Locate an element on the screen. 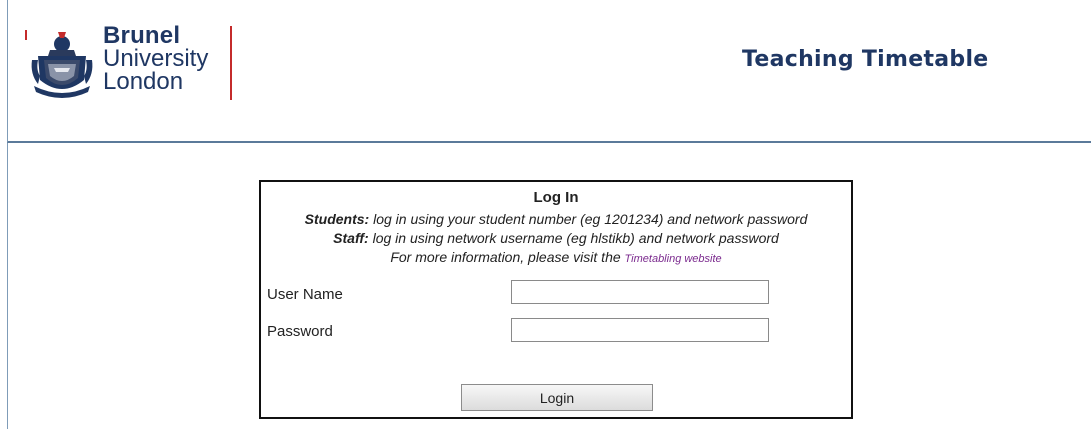  staff-label: Staff: is located at coordinates (351, 238).